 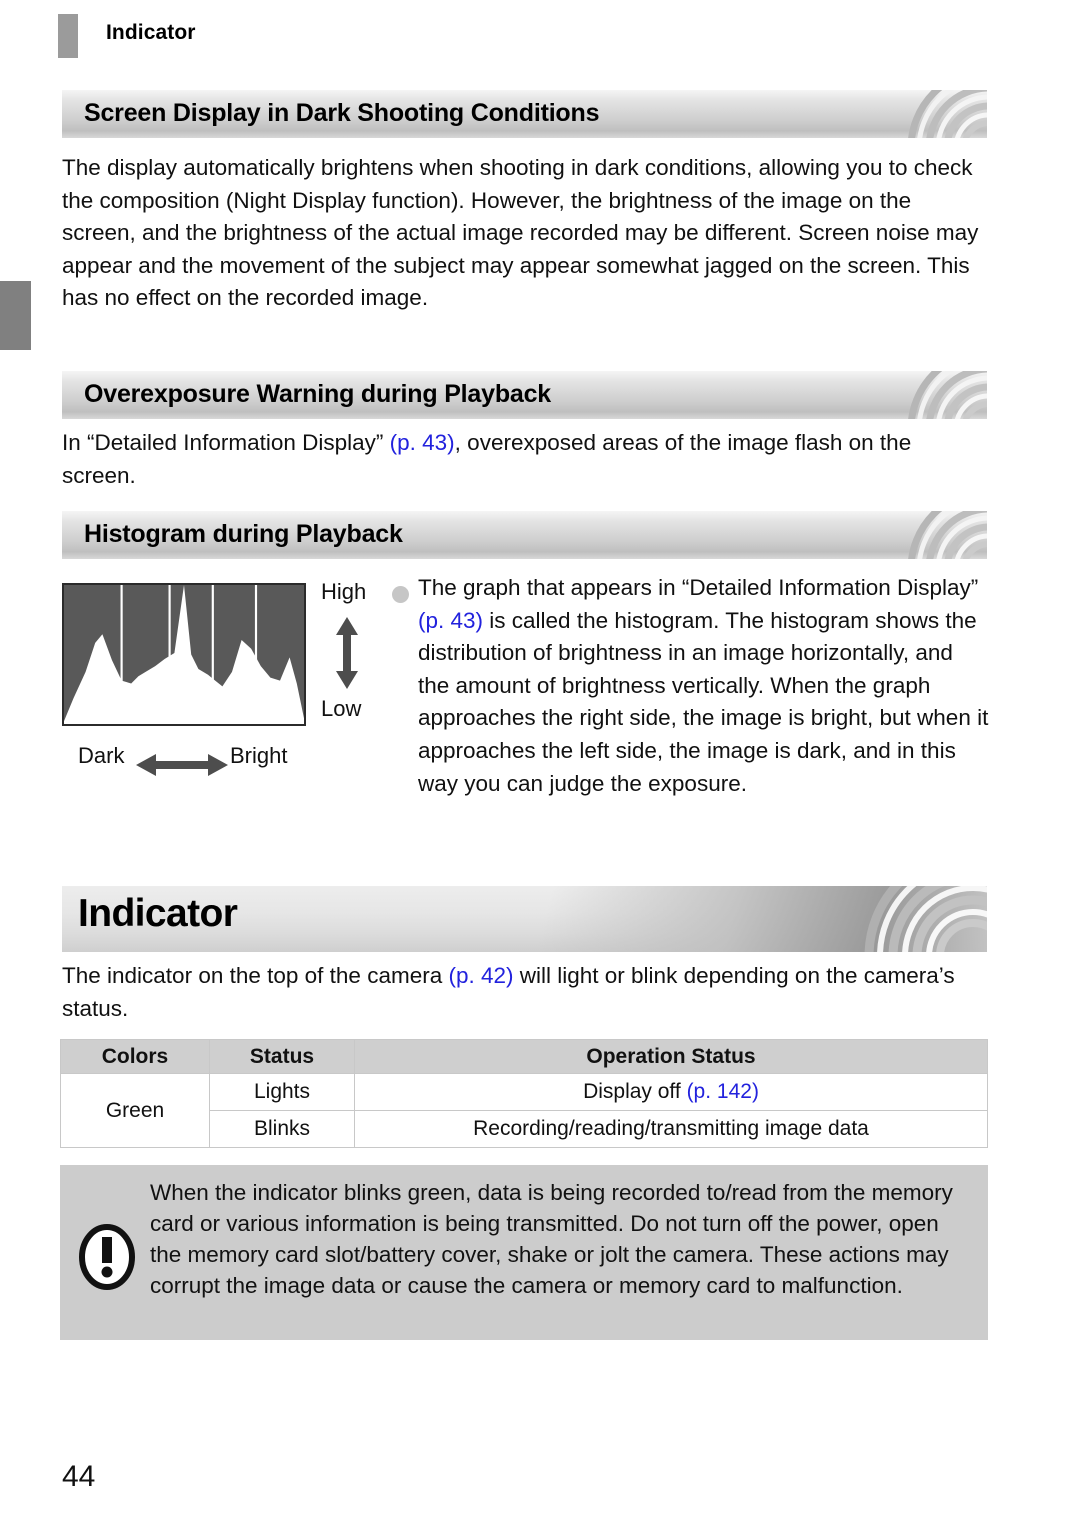 What do you see at coordinates (344, 591) in the screenshot?
I see `axis-label-high: High` at bounding box center [344, 591].